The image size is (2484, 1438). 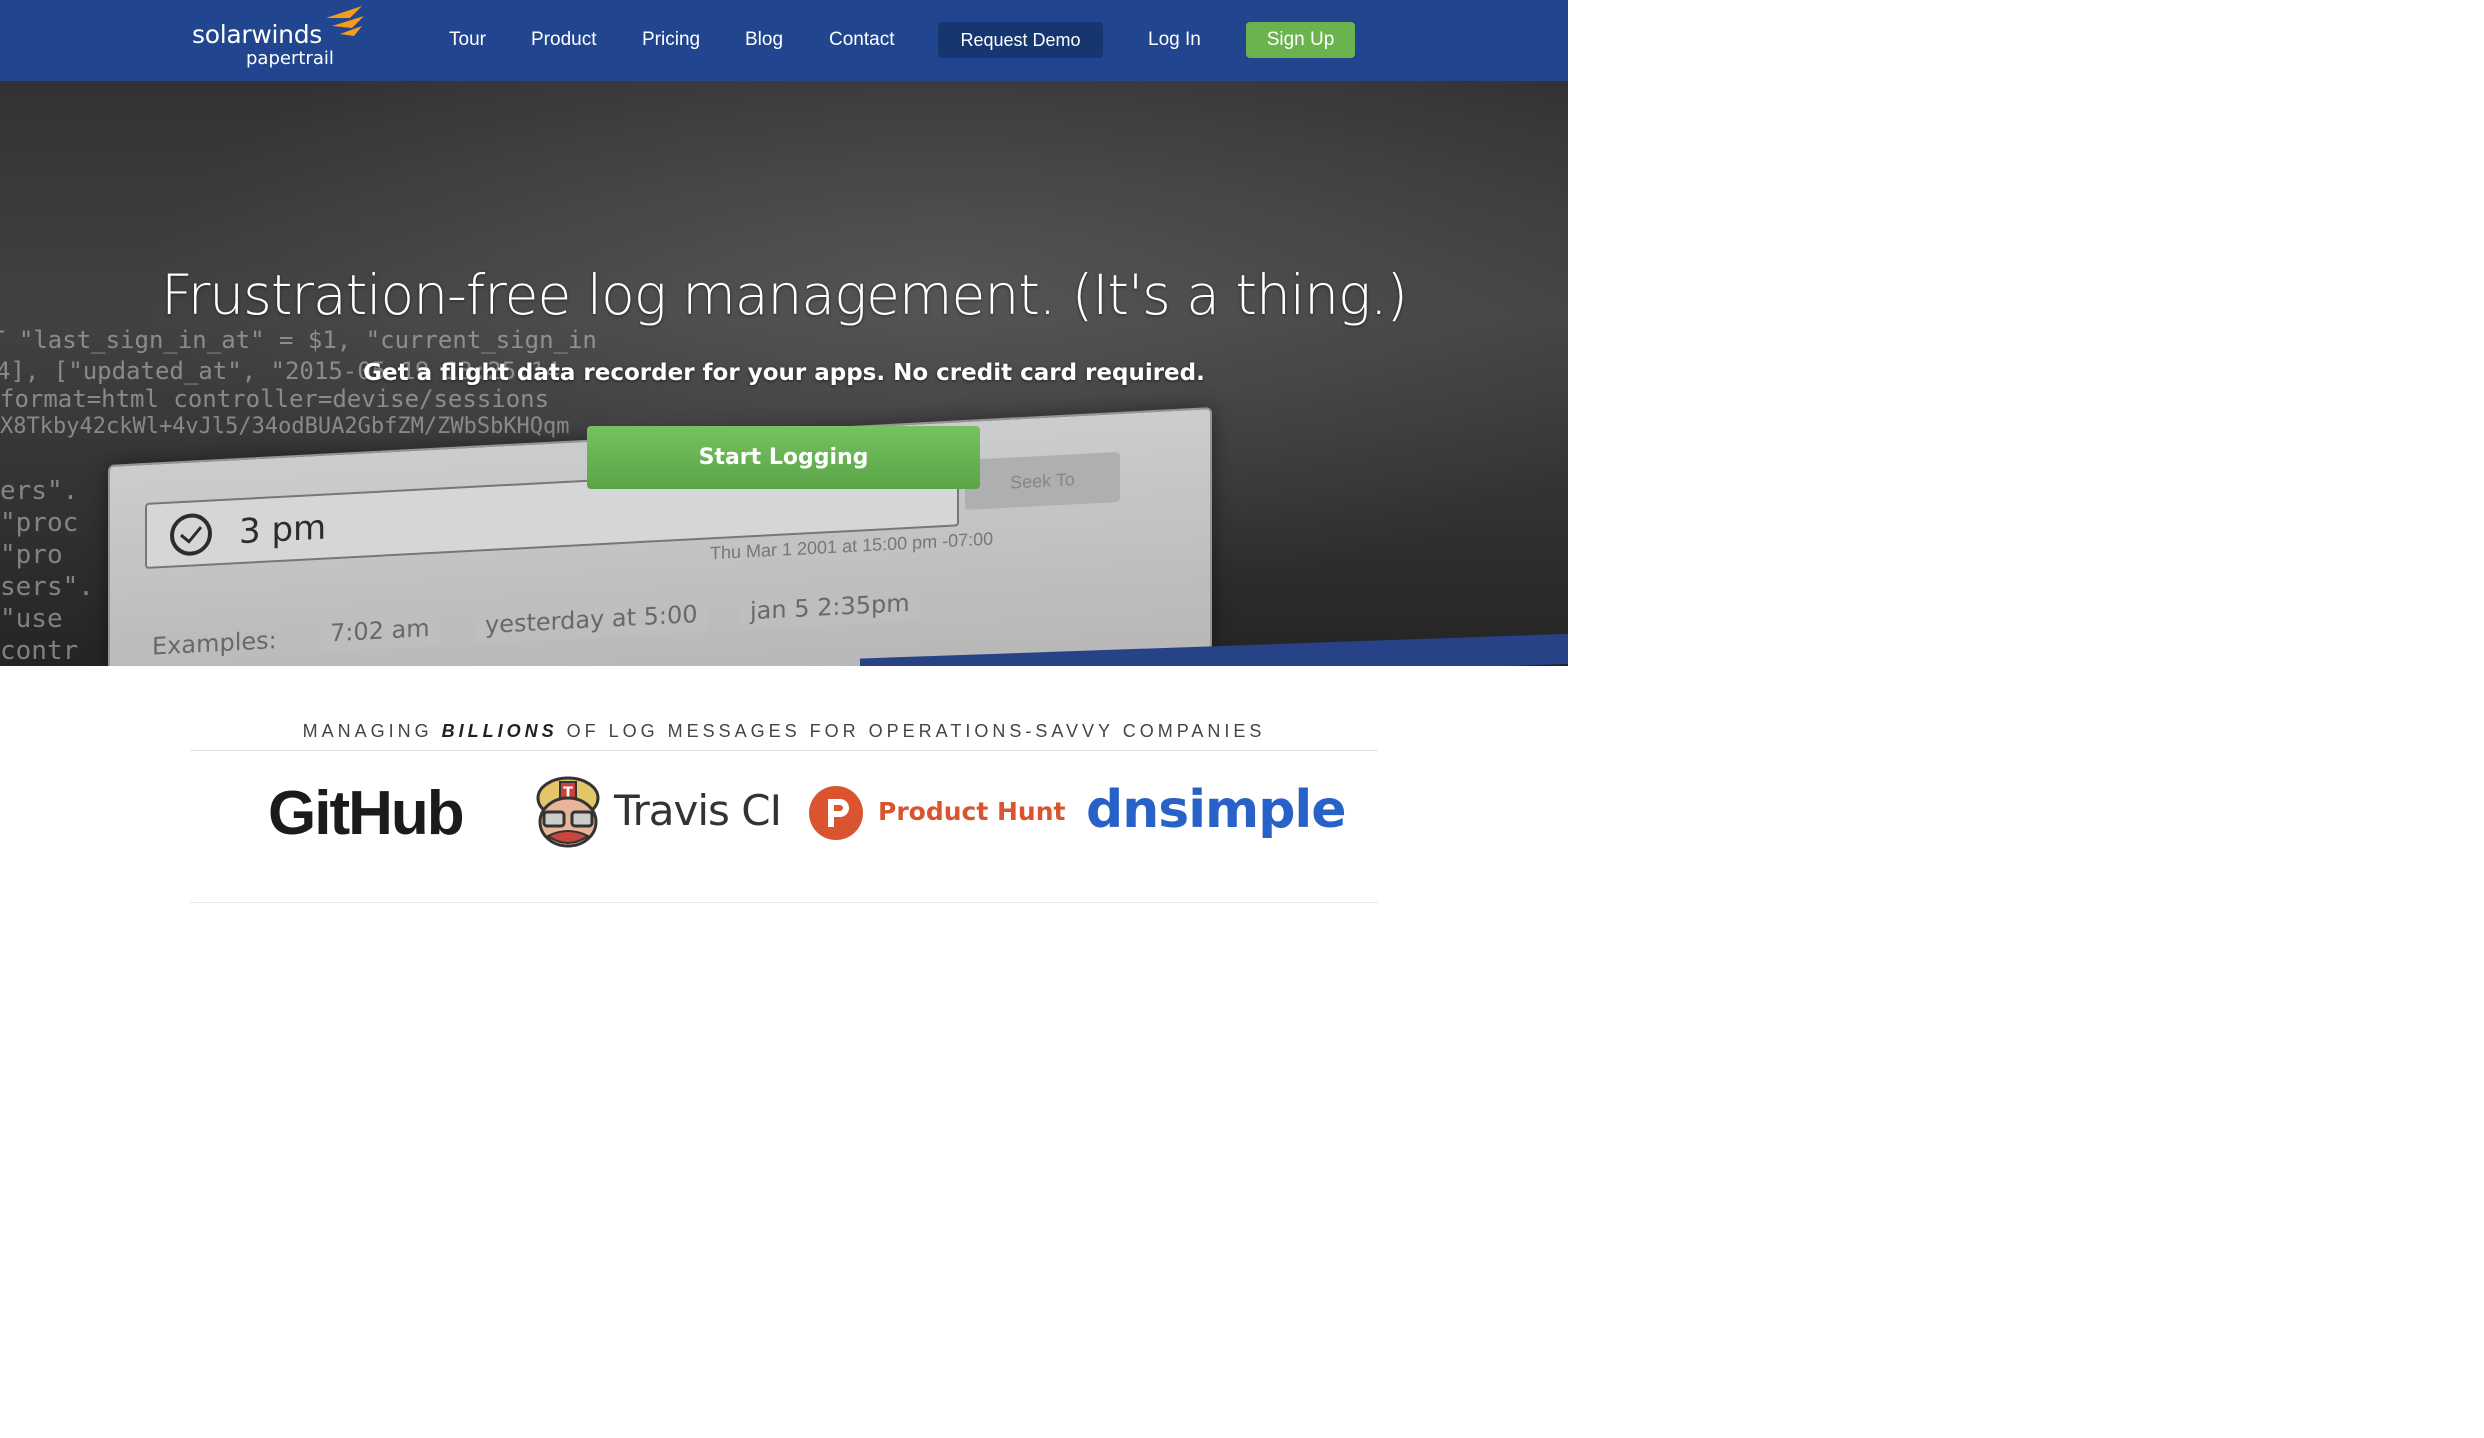 I want to click on logo-brand: solarwinds, so click(x=257, y=34).